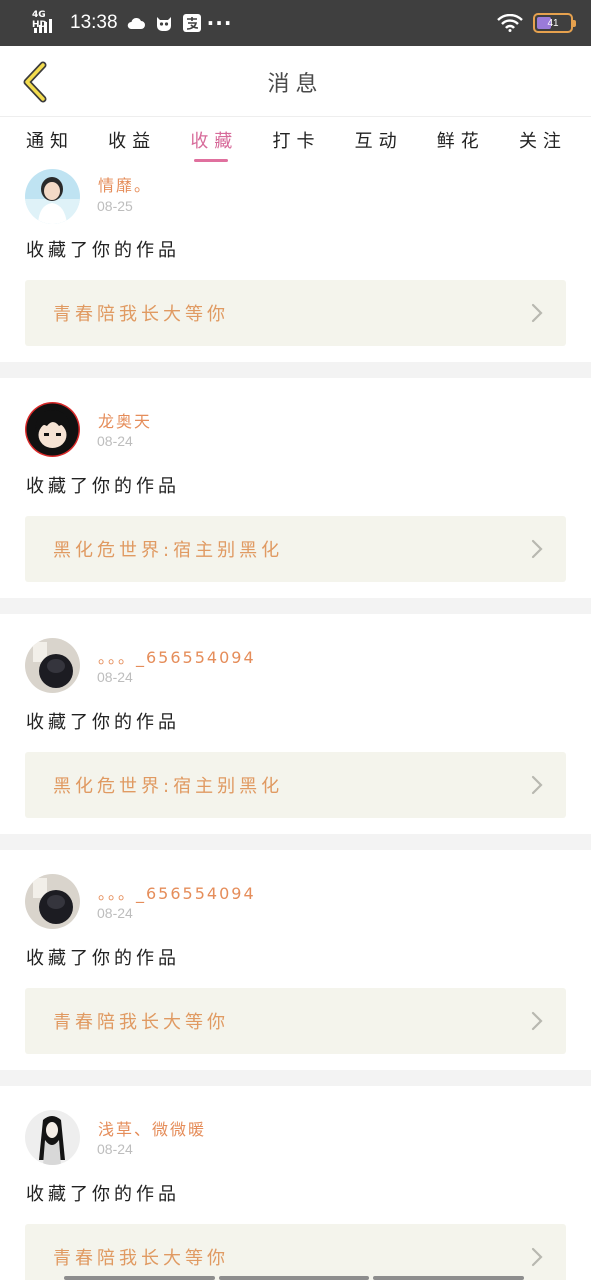 The width and height of the screenshot is (591, 1280). I want to click on tab-checkin: 打卡, so click(296, 140).